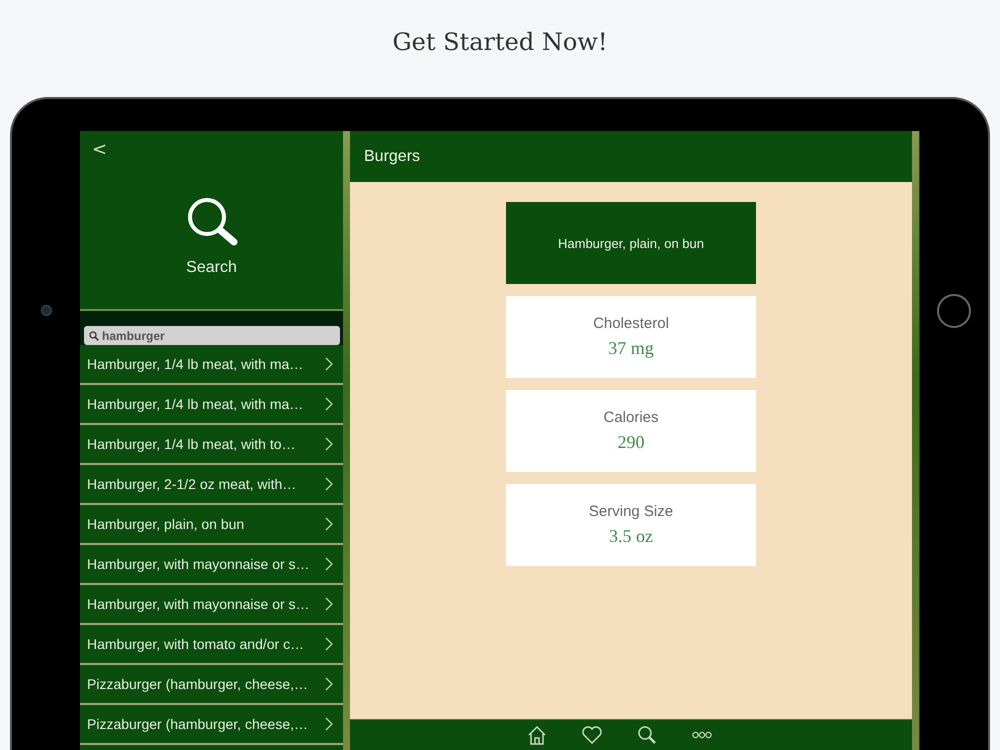  I want to click on nutrient-value: 290, so click(631, 442).